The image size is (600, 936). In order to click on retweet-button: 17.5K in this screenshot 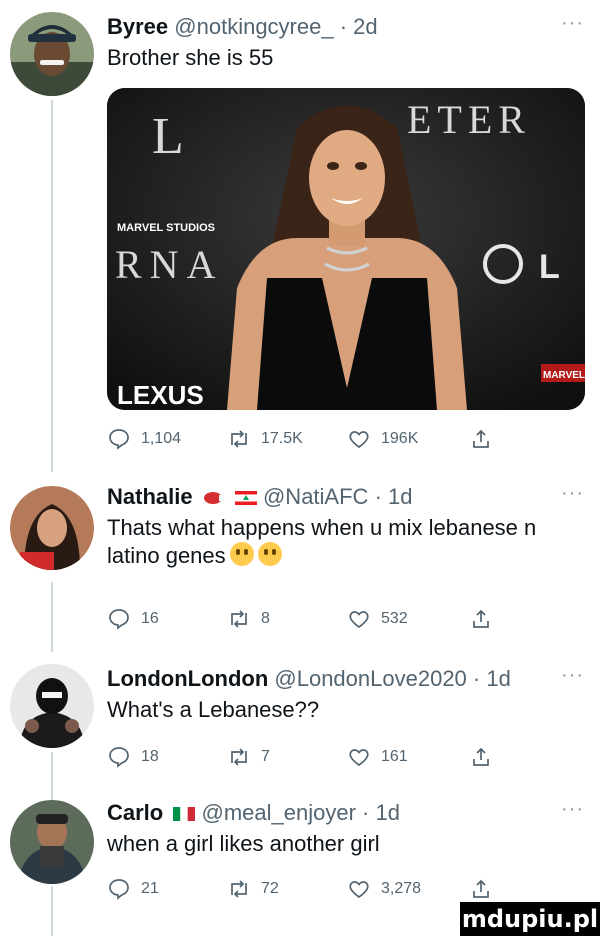, I will do `click(265, 439)`.